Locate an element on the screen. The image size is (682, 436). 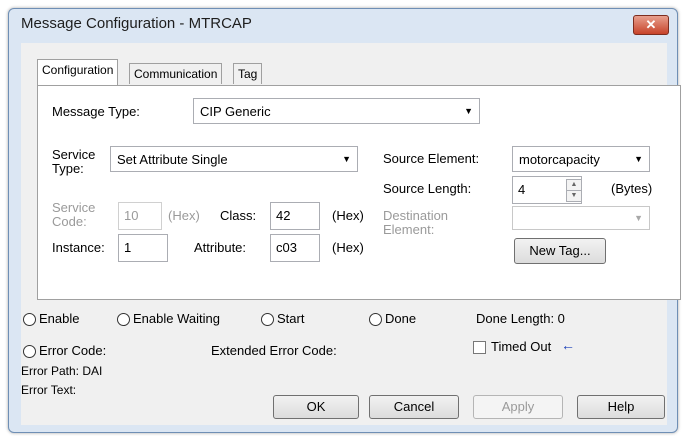
title-bar: Message Configuration - MTRCAP ✕ is located at coordinates (343, 24).